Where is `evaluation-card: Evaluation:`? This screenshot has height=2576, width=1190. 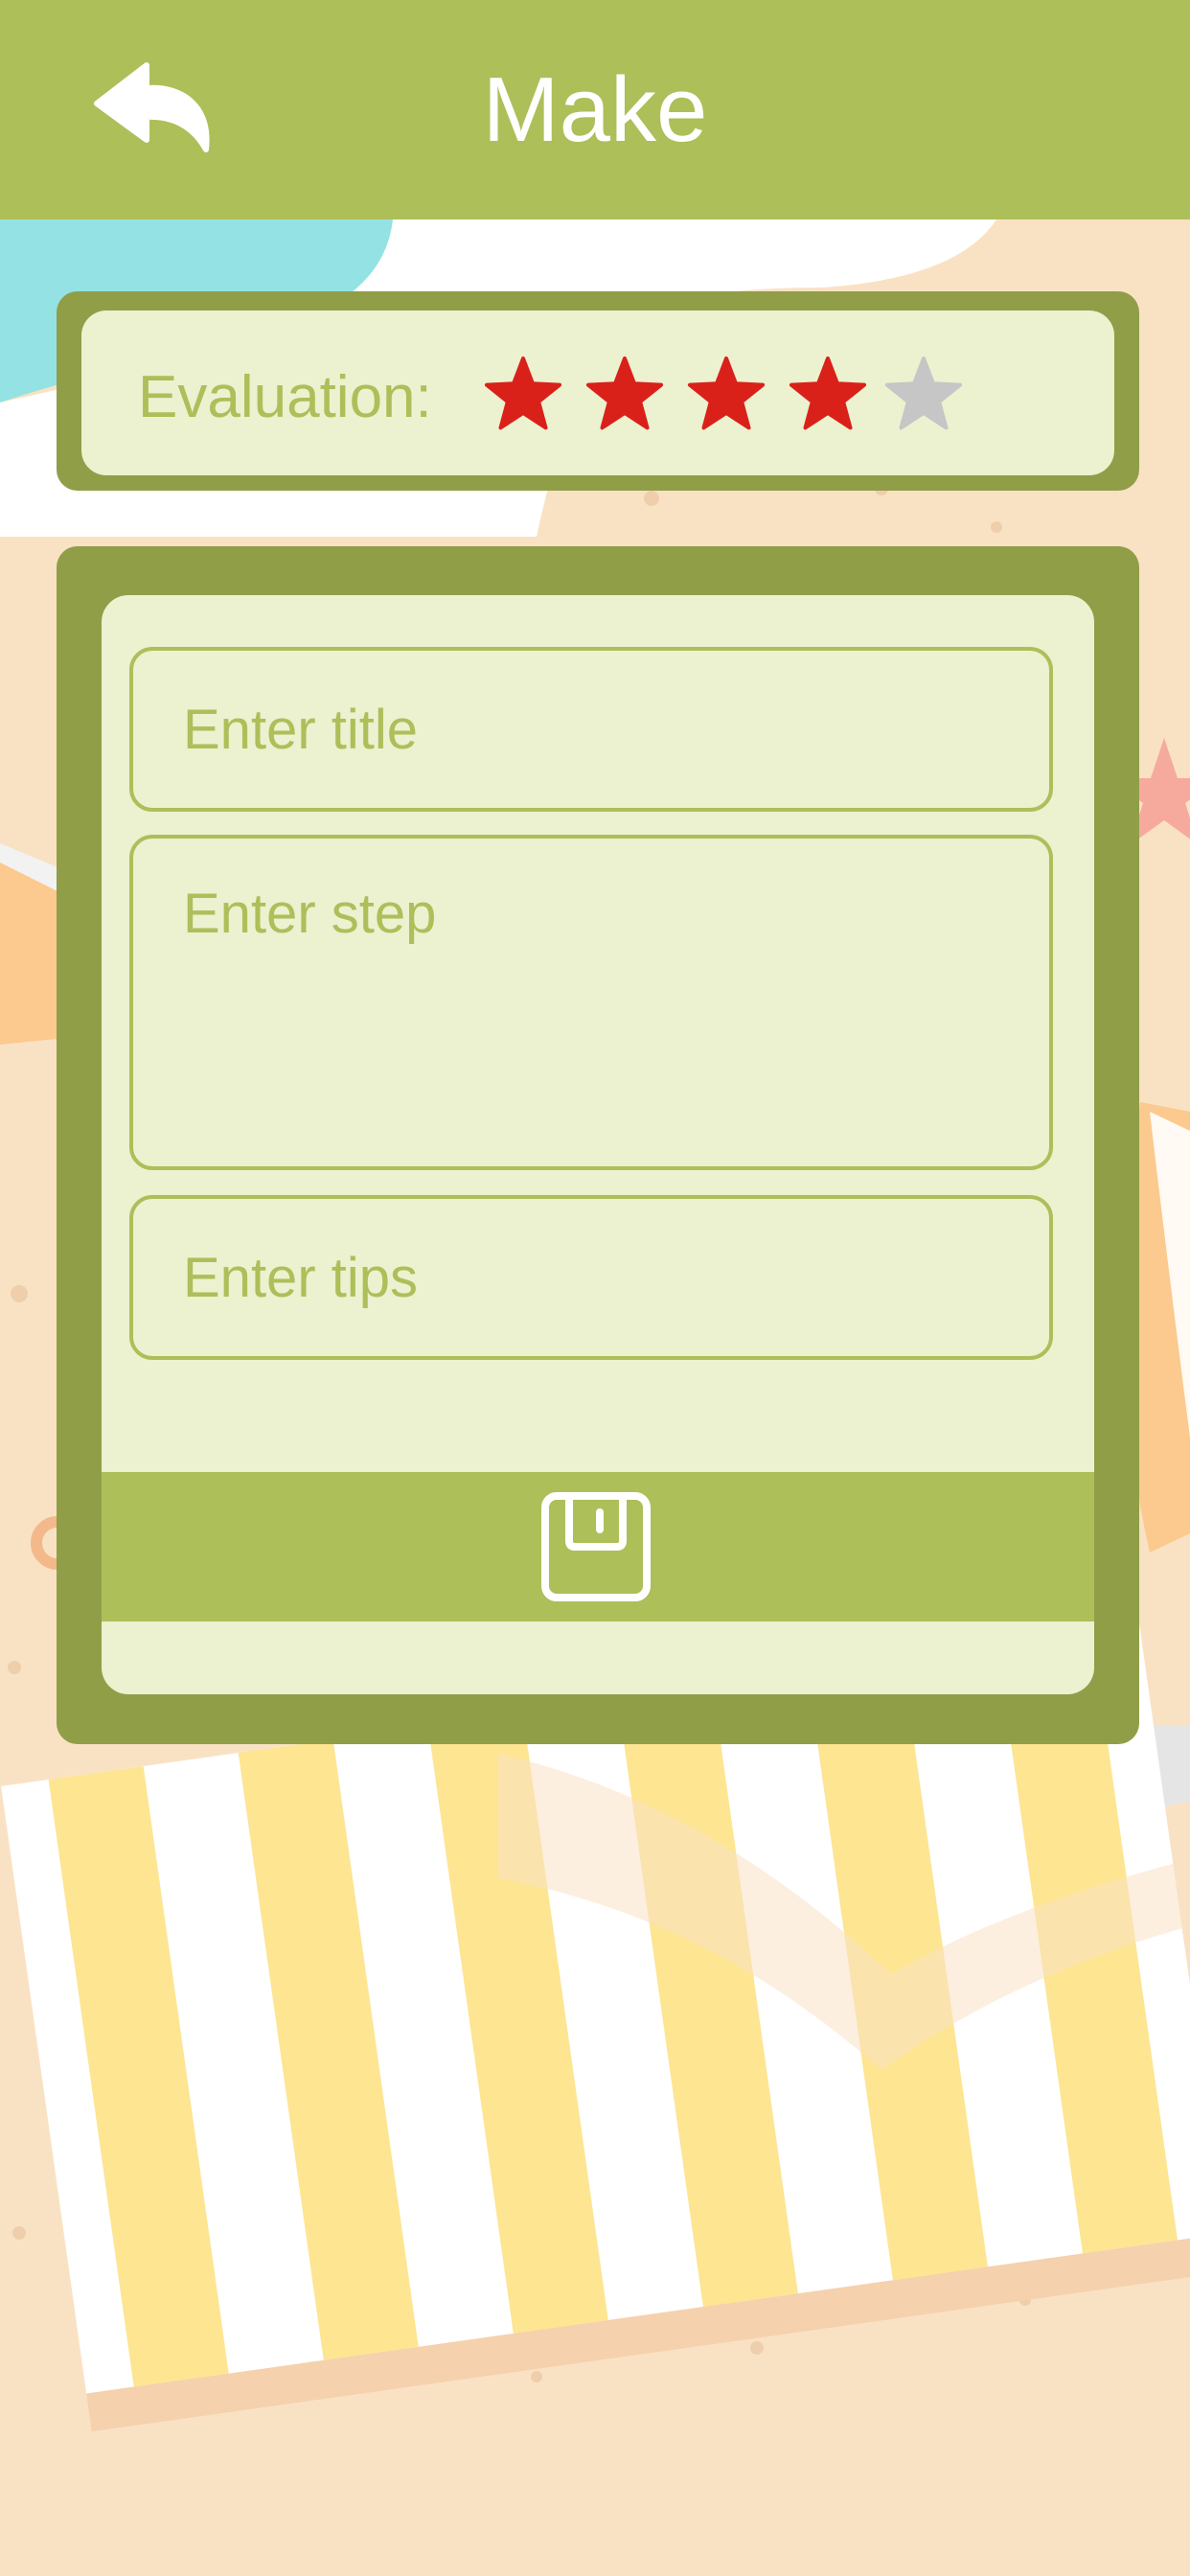
evaluation-card: Evaluation: is located at coordinates (598, 391).